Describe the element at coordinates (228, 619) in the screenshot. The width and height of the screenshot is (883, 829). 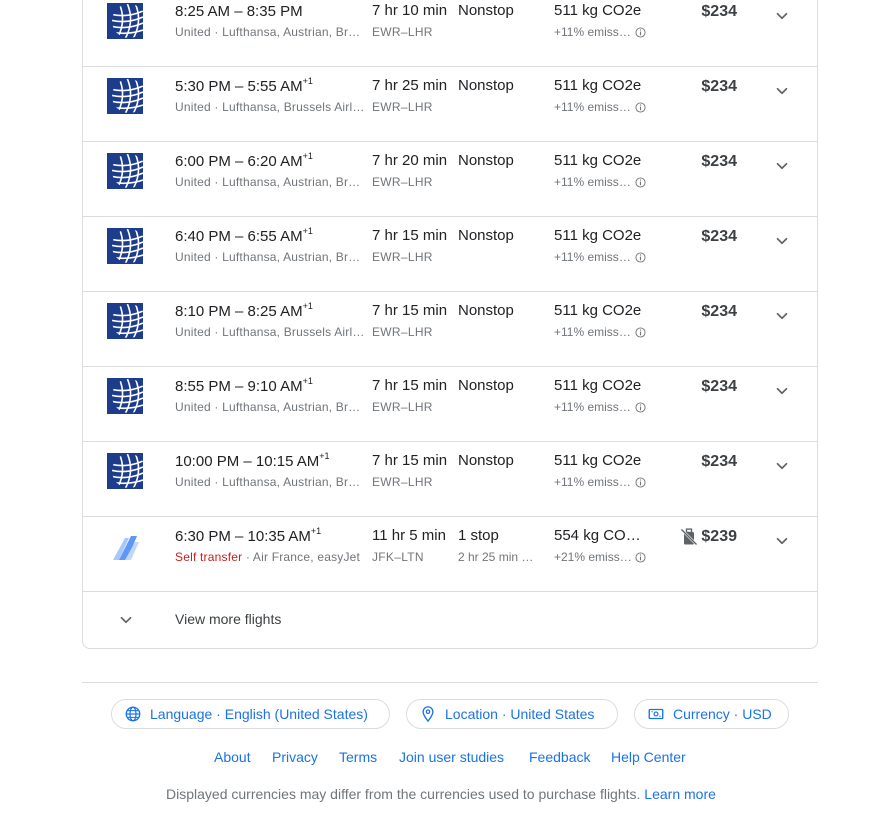
I see `view-more-label: View more flights` at that location.